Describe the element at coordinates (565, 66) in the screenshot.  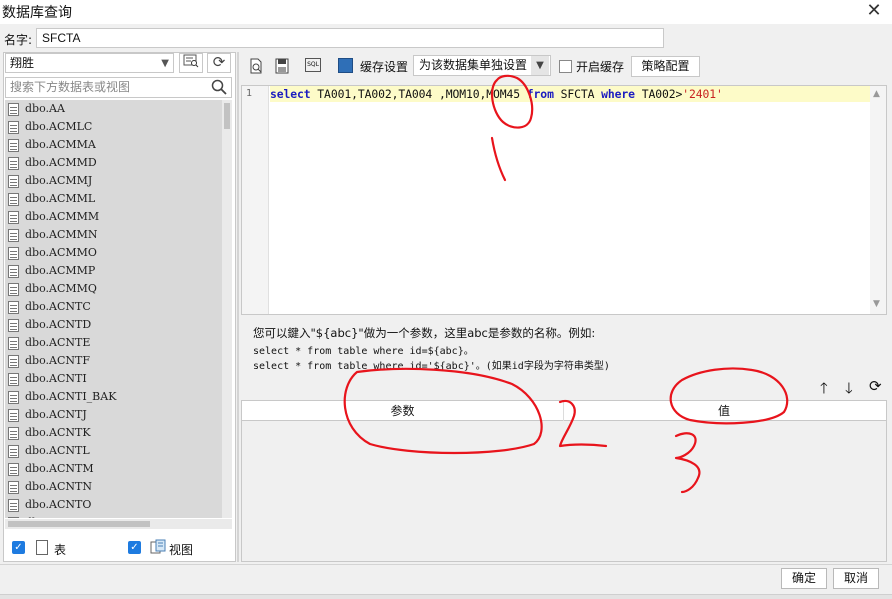
I see `enable-cache-checkbox` at that location.